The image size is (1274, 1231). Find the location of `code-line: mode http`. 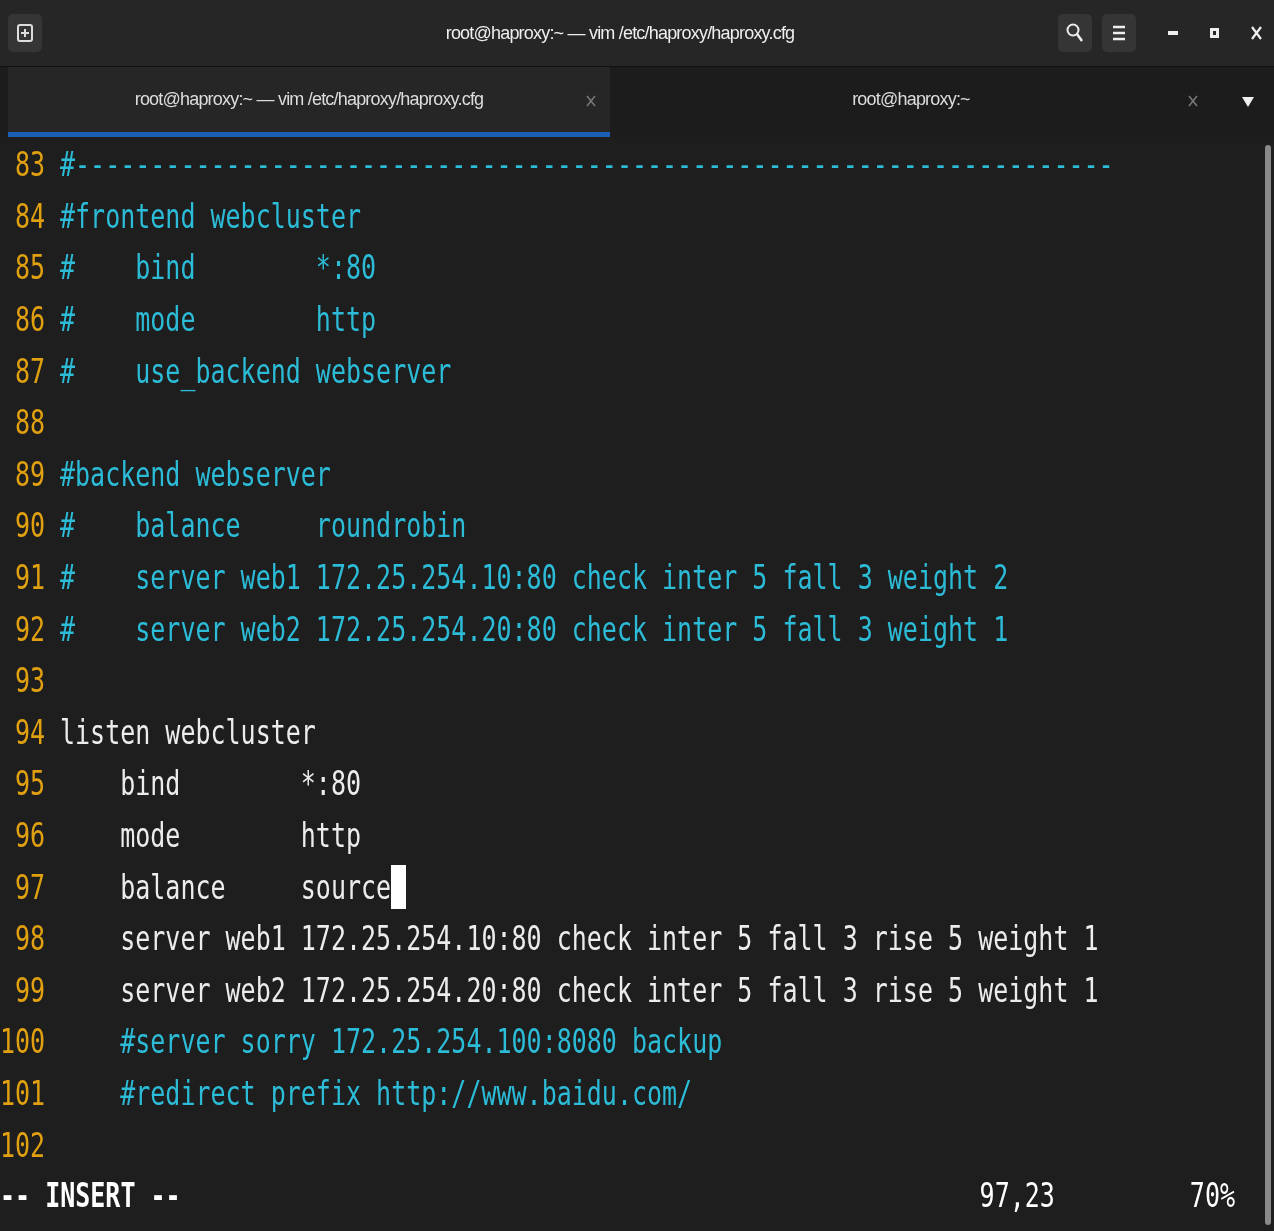

code-line: mode http is located at coordinates (240, 835).